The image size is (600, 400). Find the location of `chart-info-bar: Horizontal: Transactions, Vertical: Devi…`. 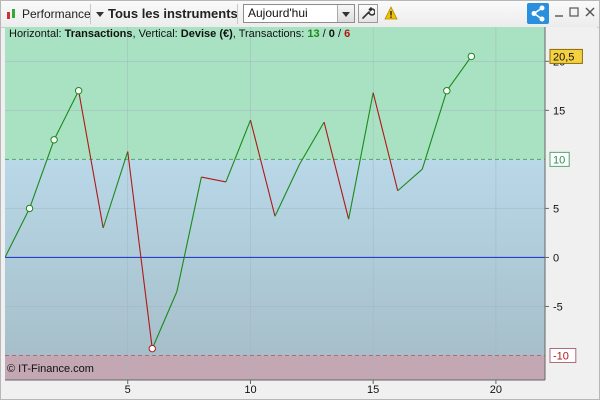

chart-info-bar: Horizontal: Transactions, Vertical: Devi… is located at coordinates (179, 34).